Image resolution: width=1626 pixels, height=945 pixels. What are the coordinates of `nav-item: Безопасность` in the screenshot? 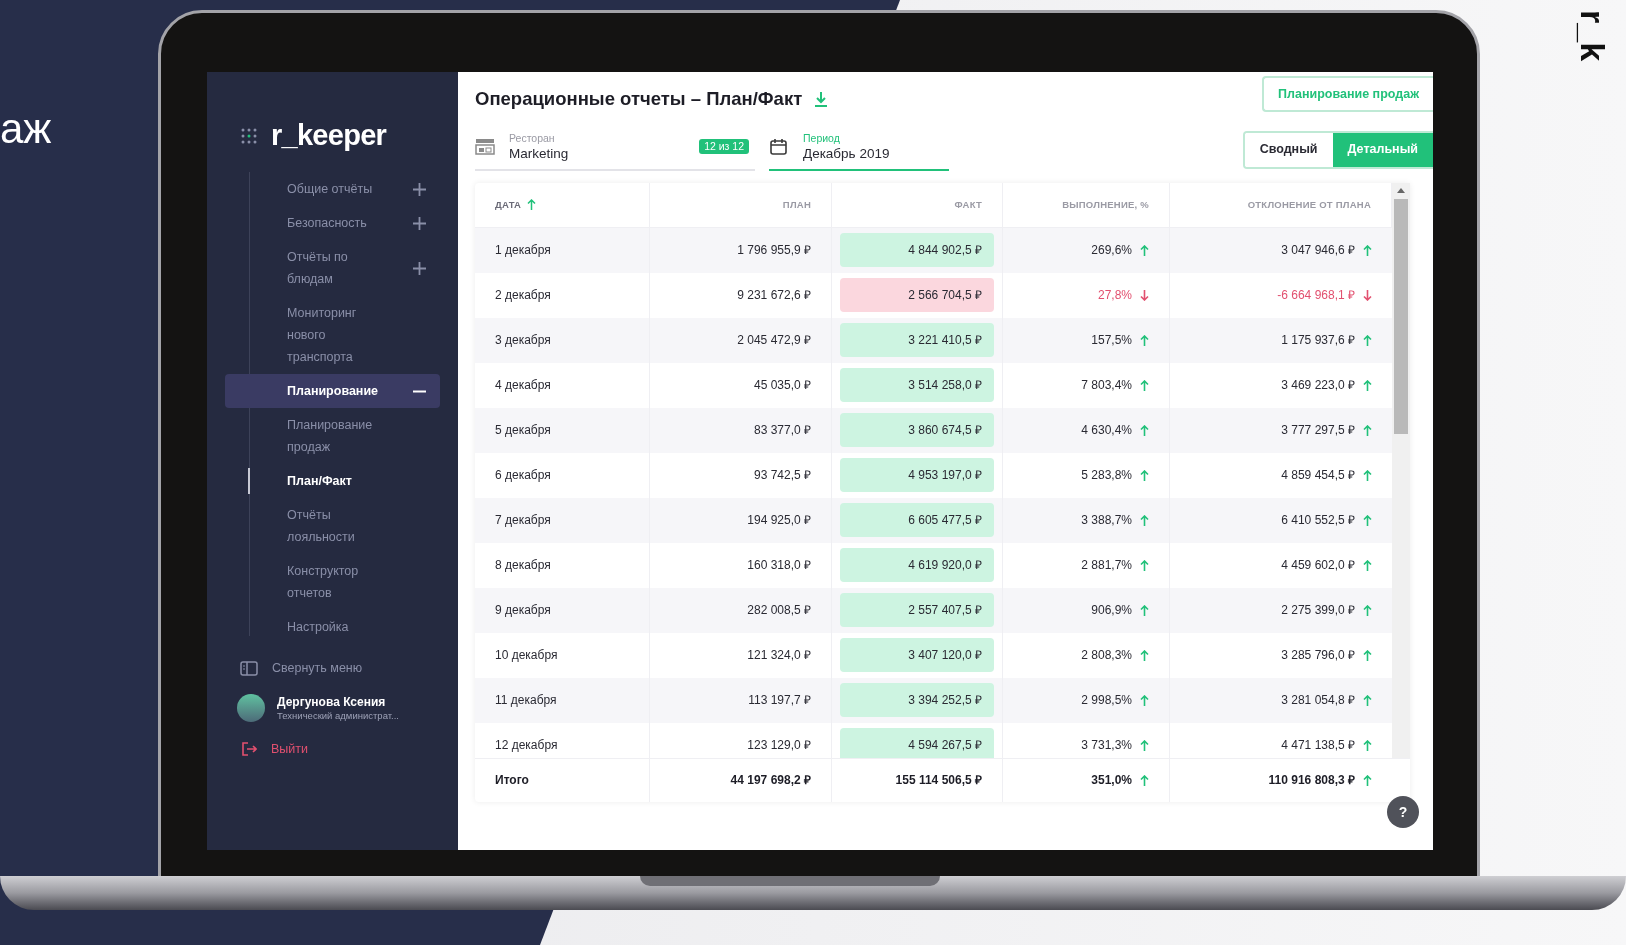 It's located at (334, 223).